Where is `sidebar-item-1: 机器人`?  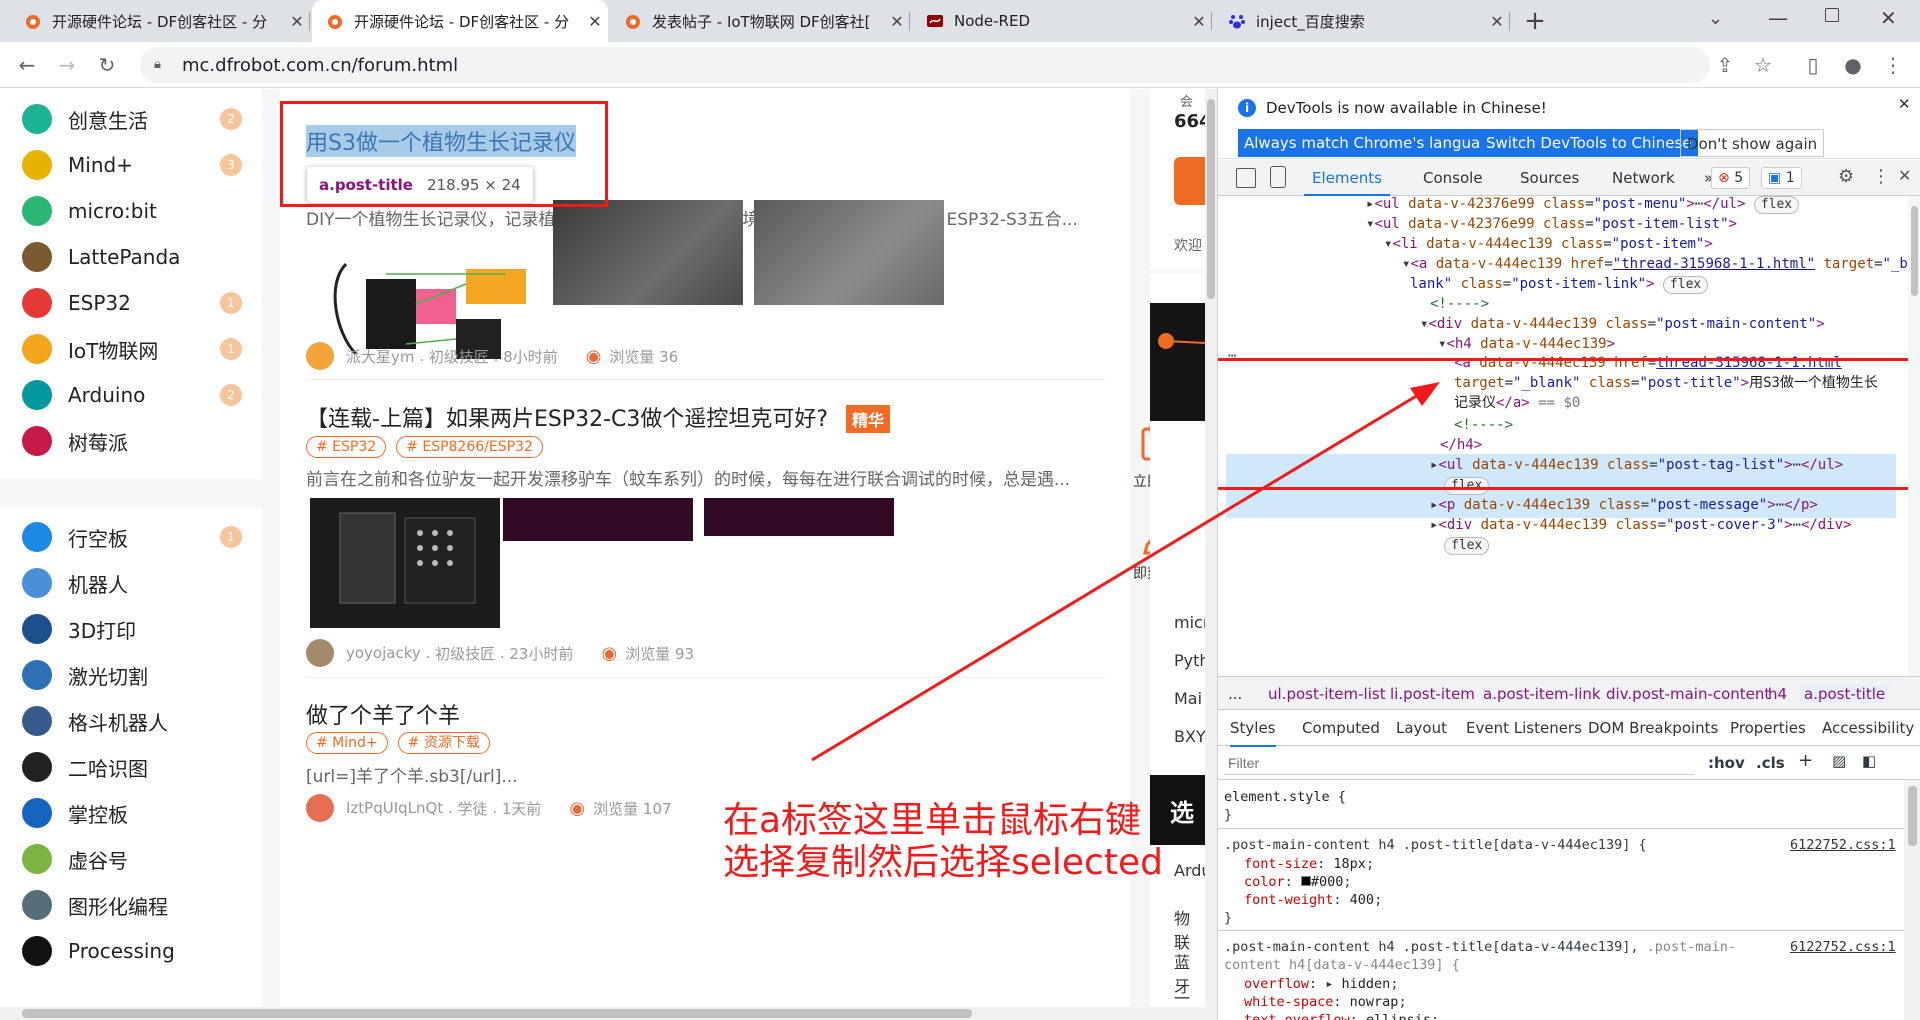 sidebar-item-1: 机器人 is located at coordinates (132, 583).